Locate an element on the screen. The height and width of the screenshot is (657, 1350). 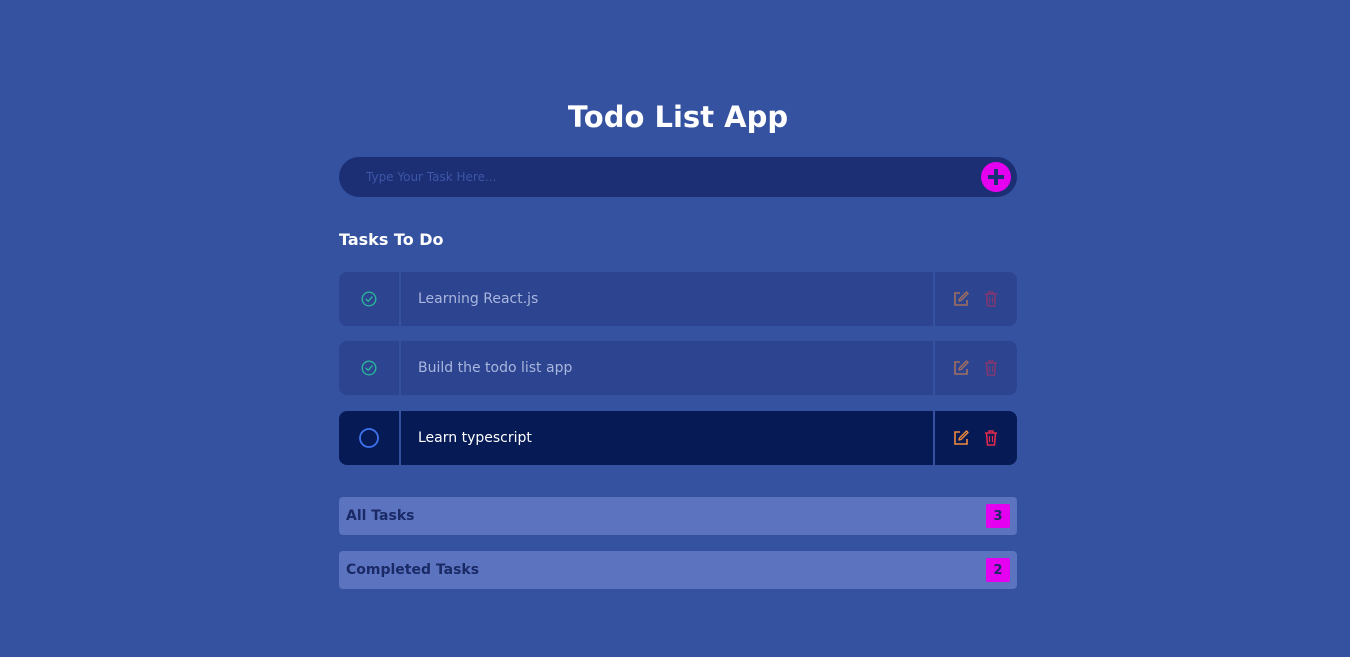
completed-tasks-summary: Completed Tasks 2 is located at coordinates (678, 570).